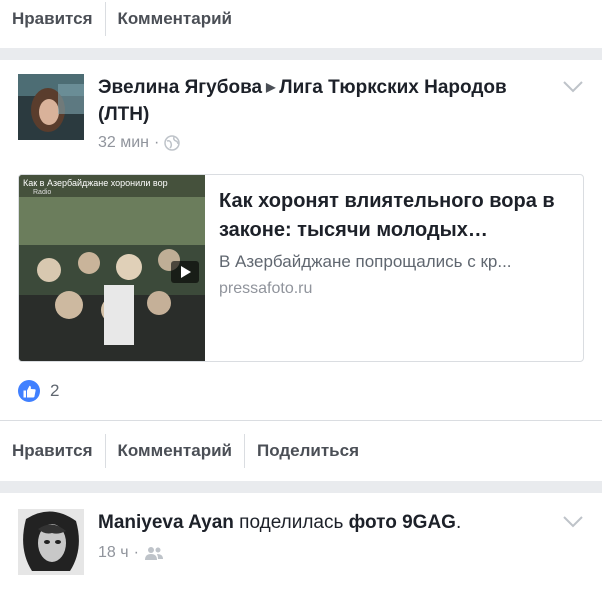  I want to click on share-button: Поделиться, so click(308, 451).